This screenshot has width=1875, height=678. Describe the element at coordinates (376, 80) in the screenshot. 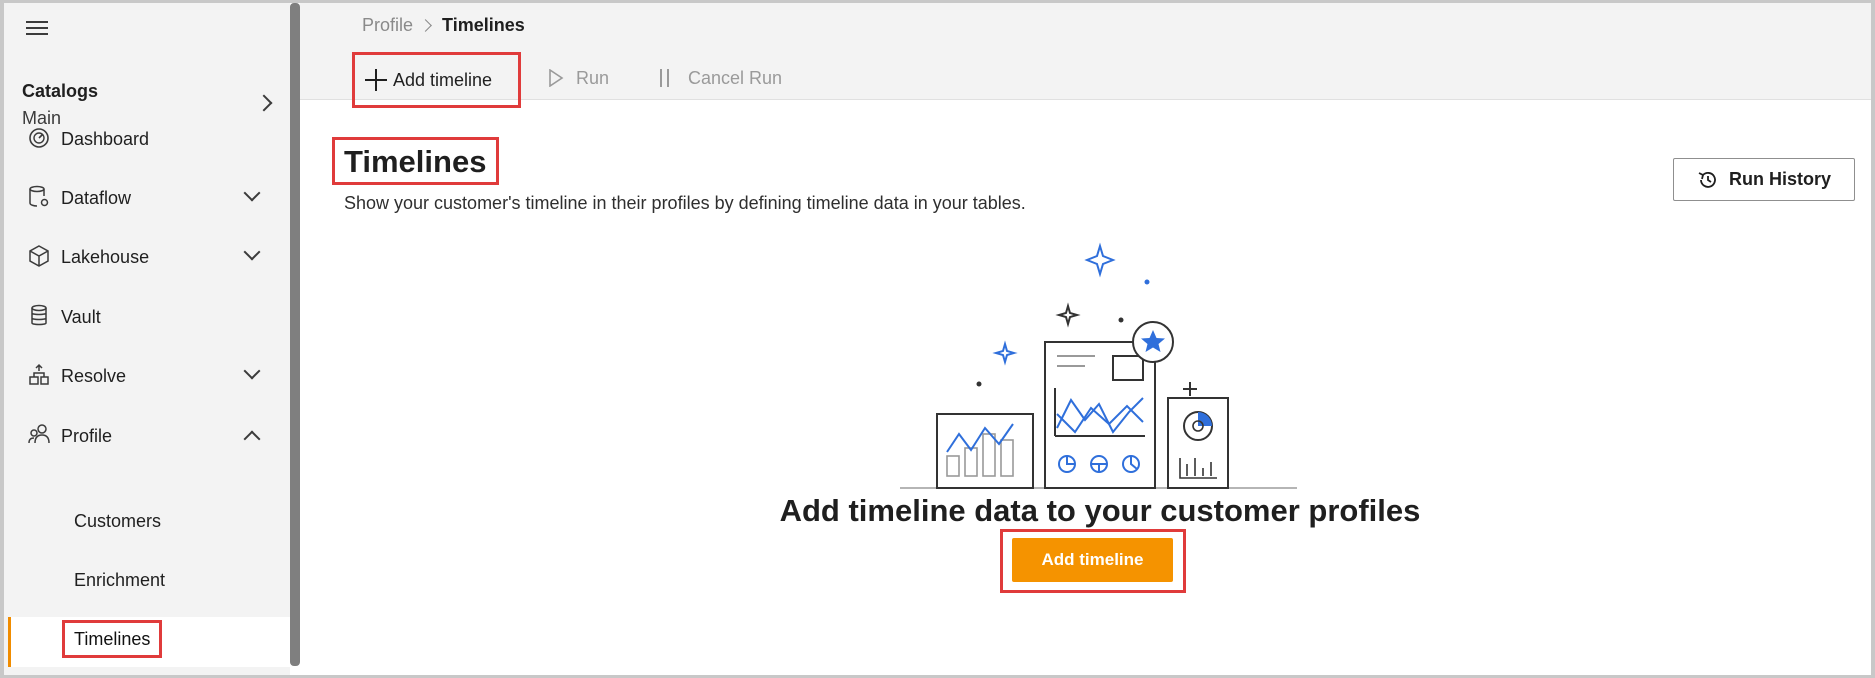

I see `plus-icon` at that location.